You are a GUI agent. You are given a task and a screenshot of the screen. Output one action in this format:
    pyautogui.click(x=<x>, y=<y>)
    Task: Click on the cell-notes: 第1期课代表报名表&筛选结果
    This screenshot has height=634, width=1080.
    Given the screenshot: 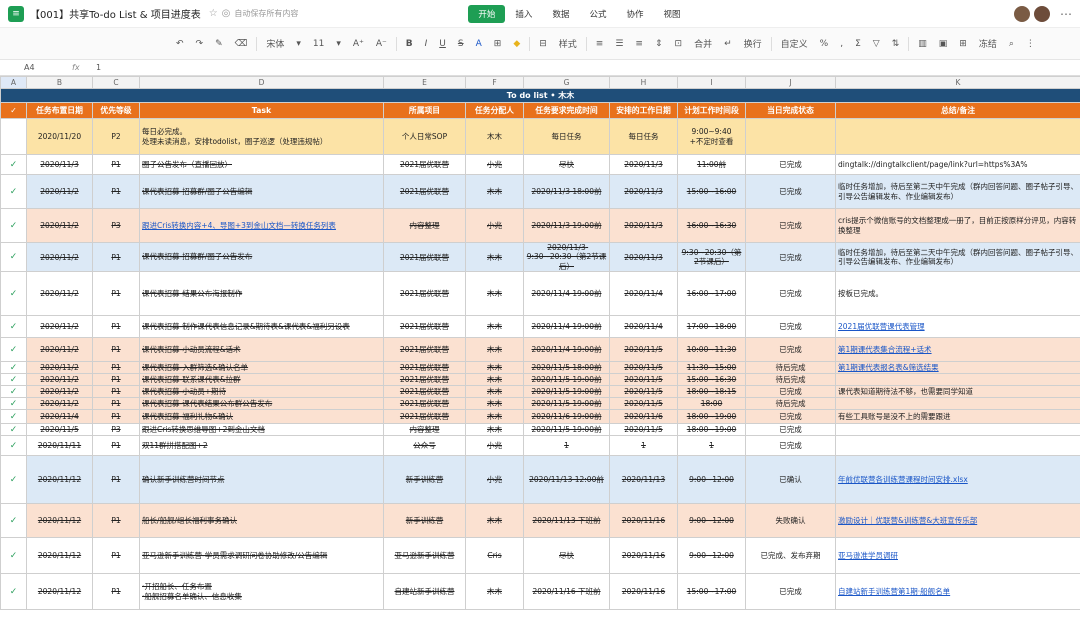 What is the action you would take?
    pyautogui.click(x=957, y=368)
    